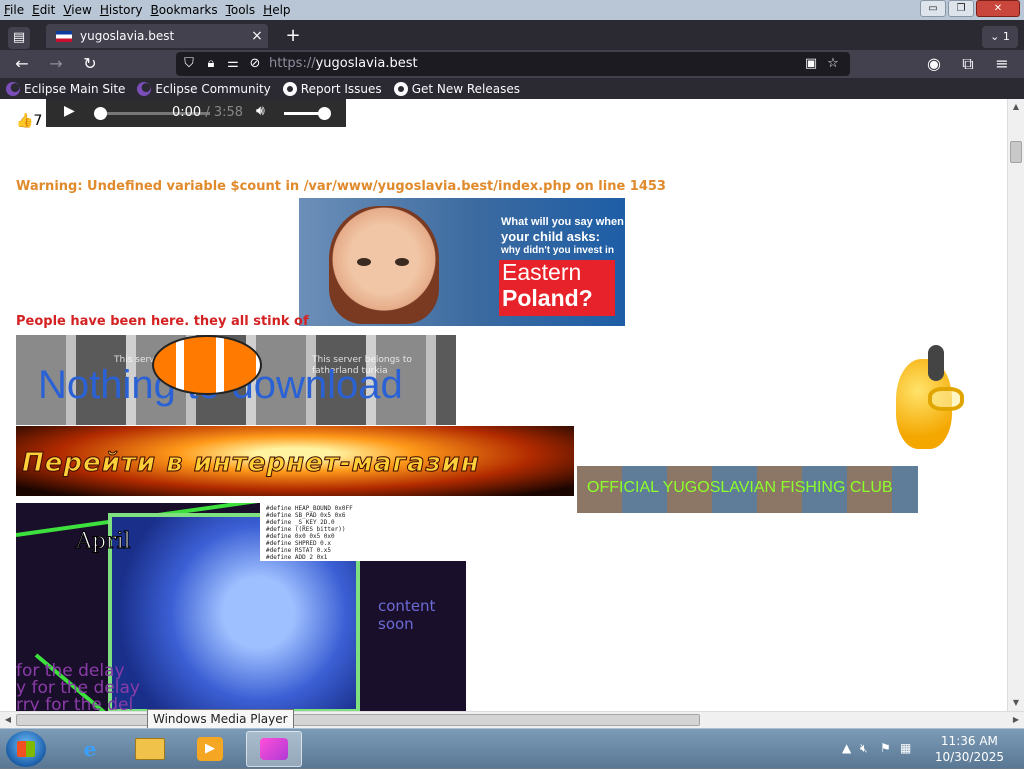  Describe the element at coordinates (211, 64) in the screenshot. I see `lock-icon: 🔒︎` at that location.